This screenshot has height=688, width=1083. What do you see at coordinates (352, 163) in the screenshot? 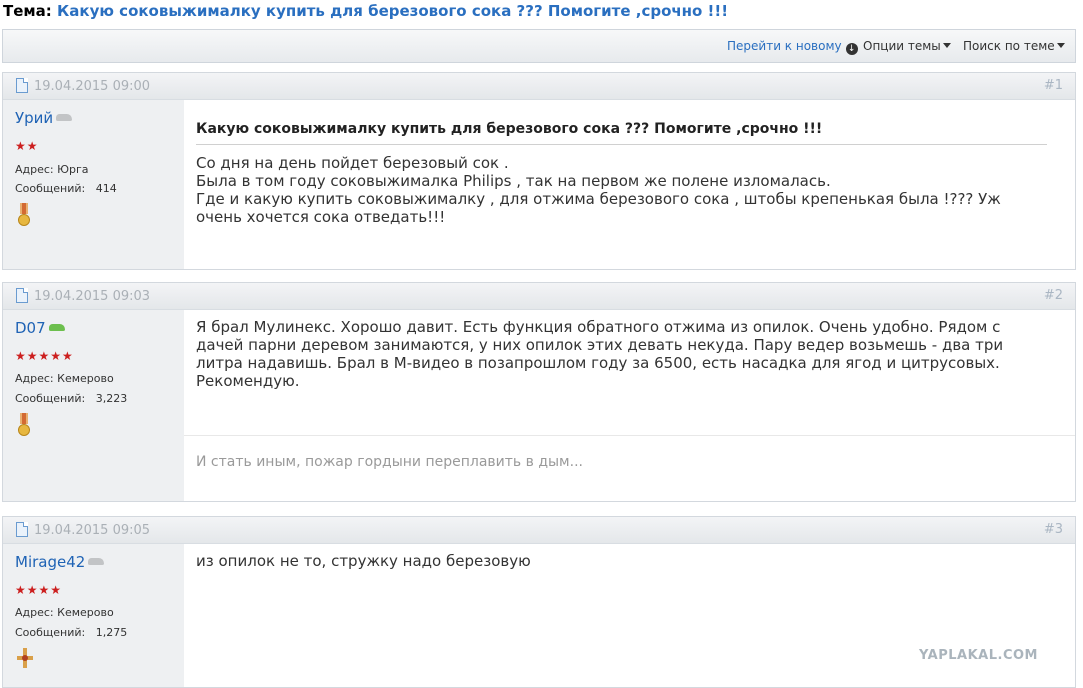
I see `post-line: Со дня на день пойдет березовый сок .` at bounding box center [352, 163].